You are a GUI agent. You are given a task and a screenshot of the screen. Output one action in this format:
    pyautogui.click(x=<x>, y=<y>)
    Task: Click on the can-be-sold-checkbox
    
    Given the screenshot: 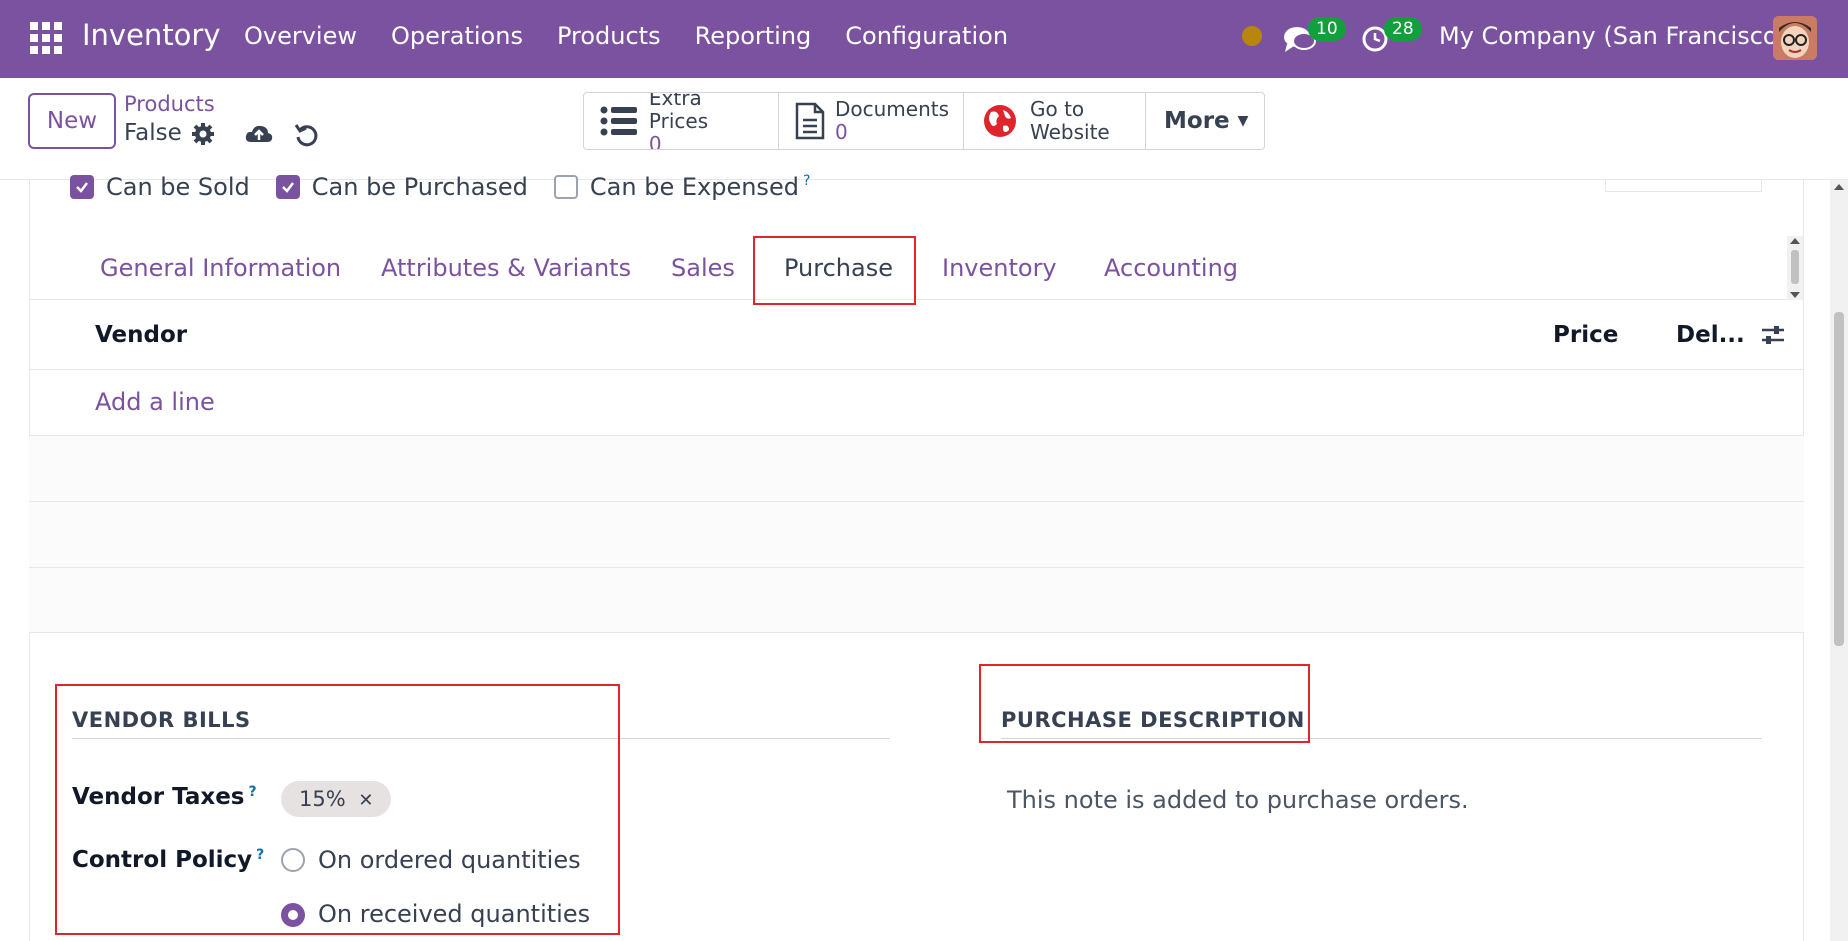 What is the action you would take?
    pyautogui.click(x=82, y=187)
    